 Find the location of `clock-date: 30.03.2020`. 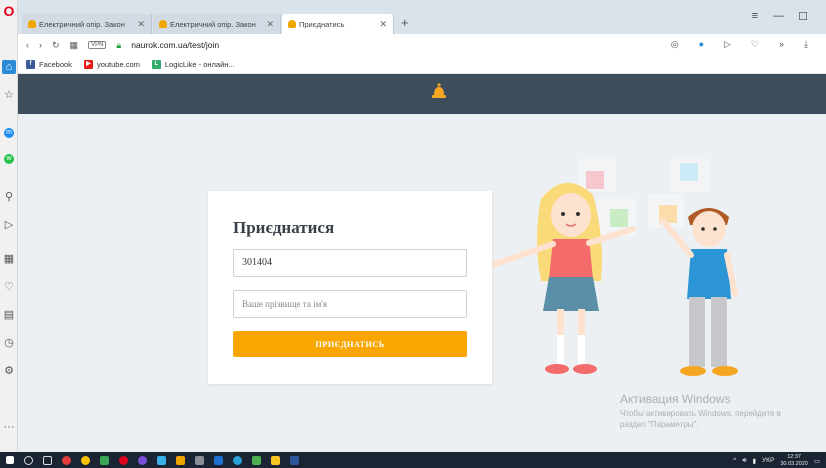

clock-date: 30.03.2020 is located at coordinates (794, 463).